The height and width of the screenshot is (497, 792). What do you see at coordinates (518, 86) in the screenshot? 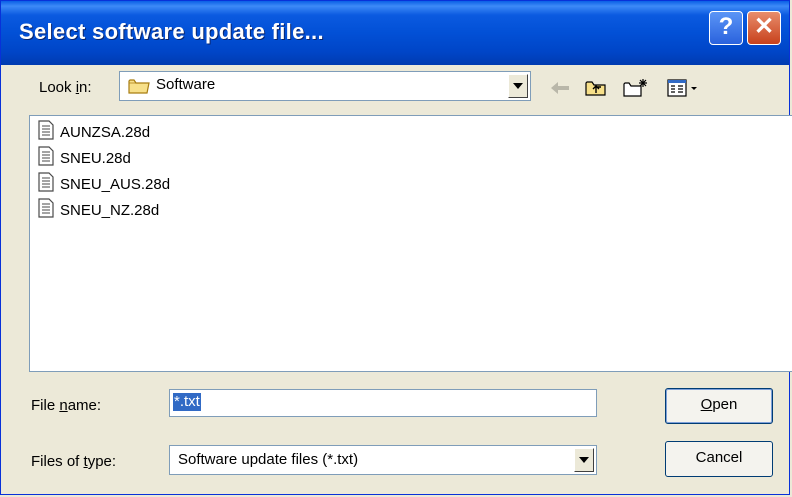
I see `look-in-dropdown-arrow` at bounding box center [518, 86].